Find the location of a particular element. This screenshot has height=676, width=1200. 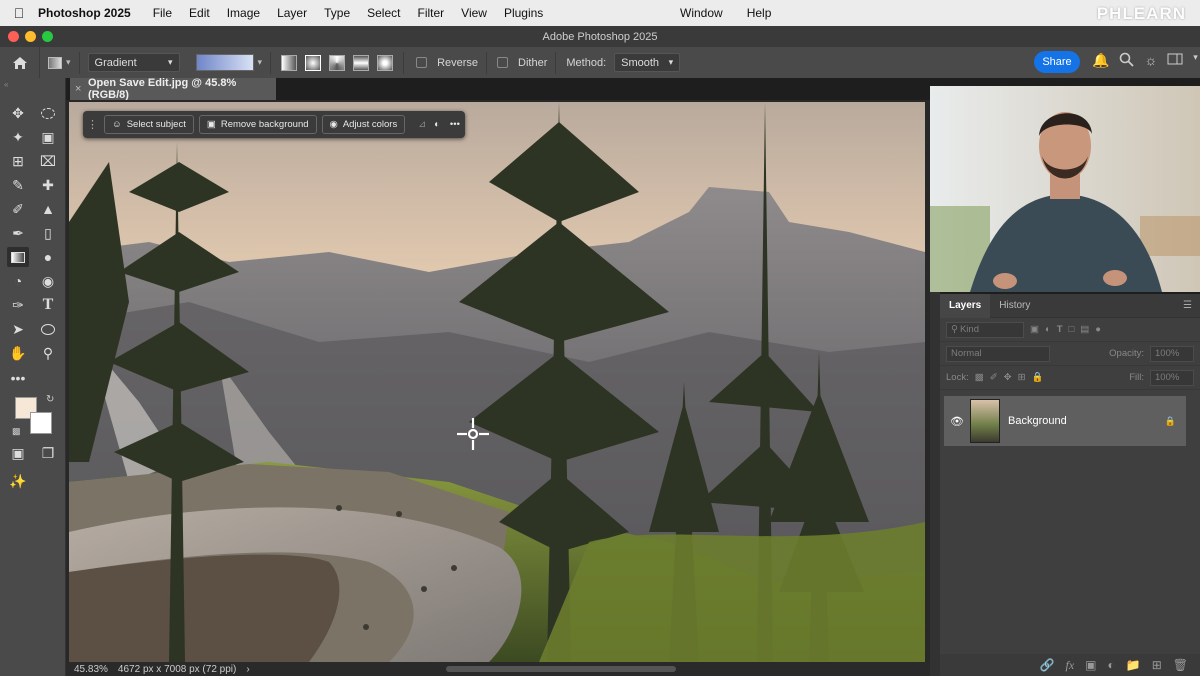

menu-window: Window is located at coordinates (701, 13).